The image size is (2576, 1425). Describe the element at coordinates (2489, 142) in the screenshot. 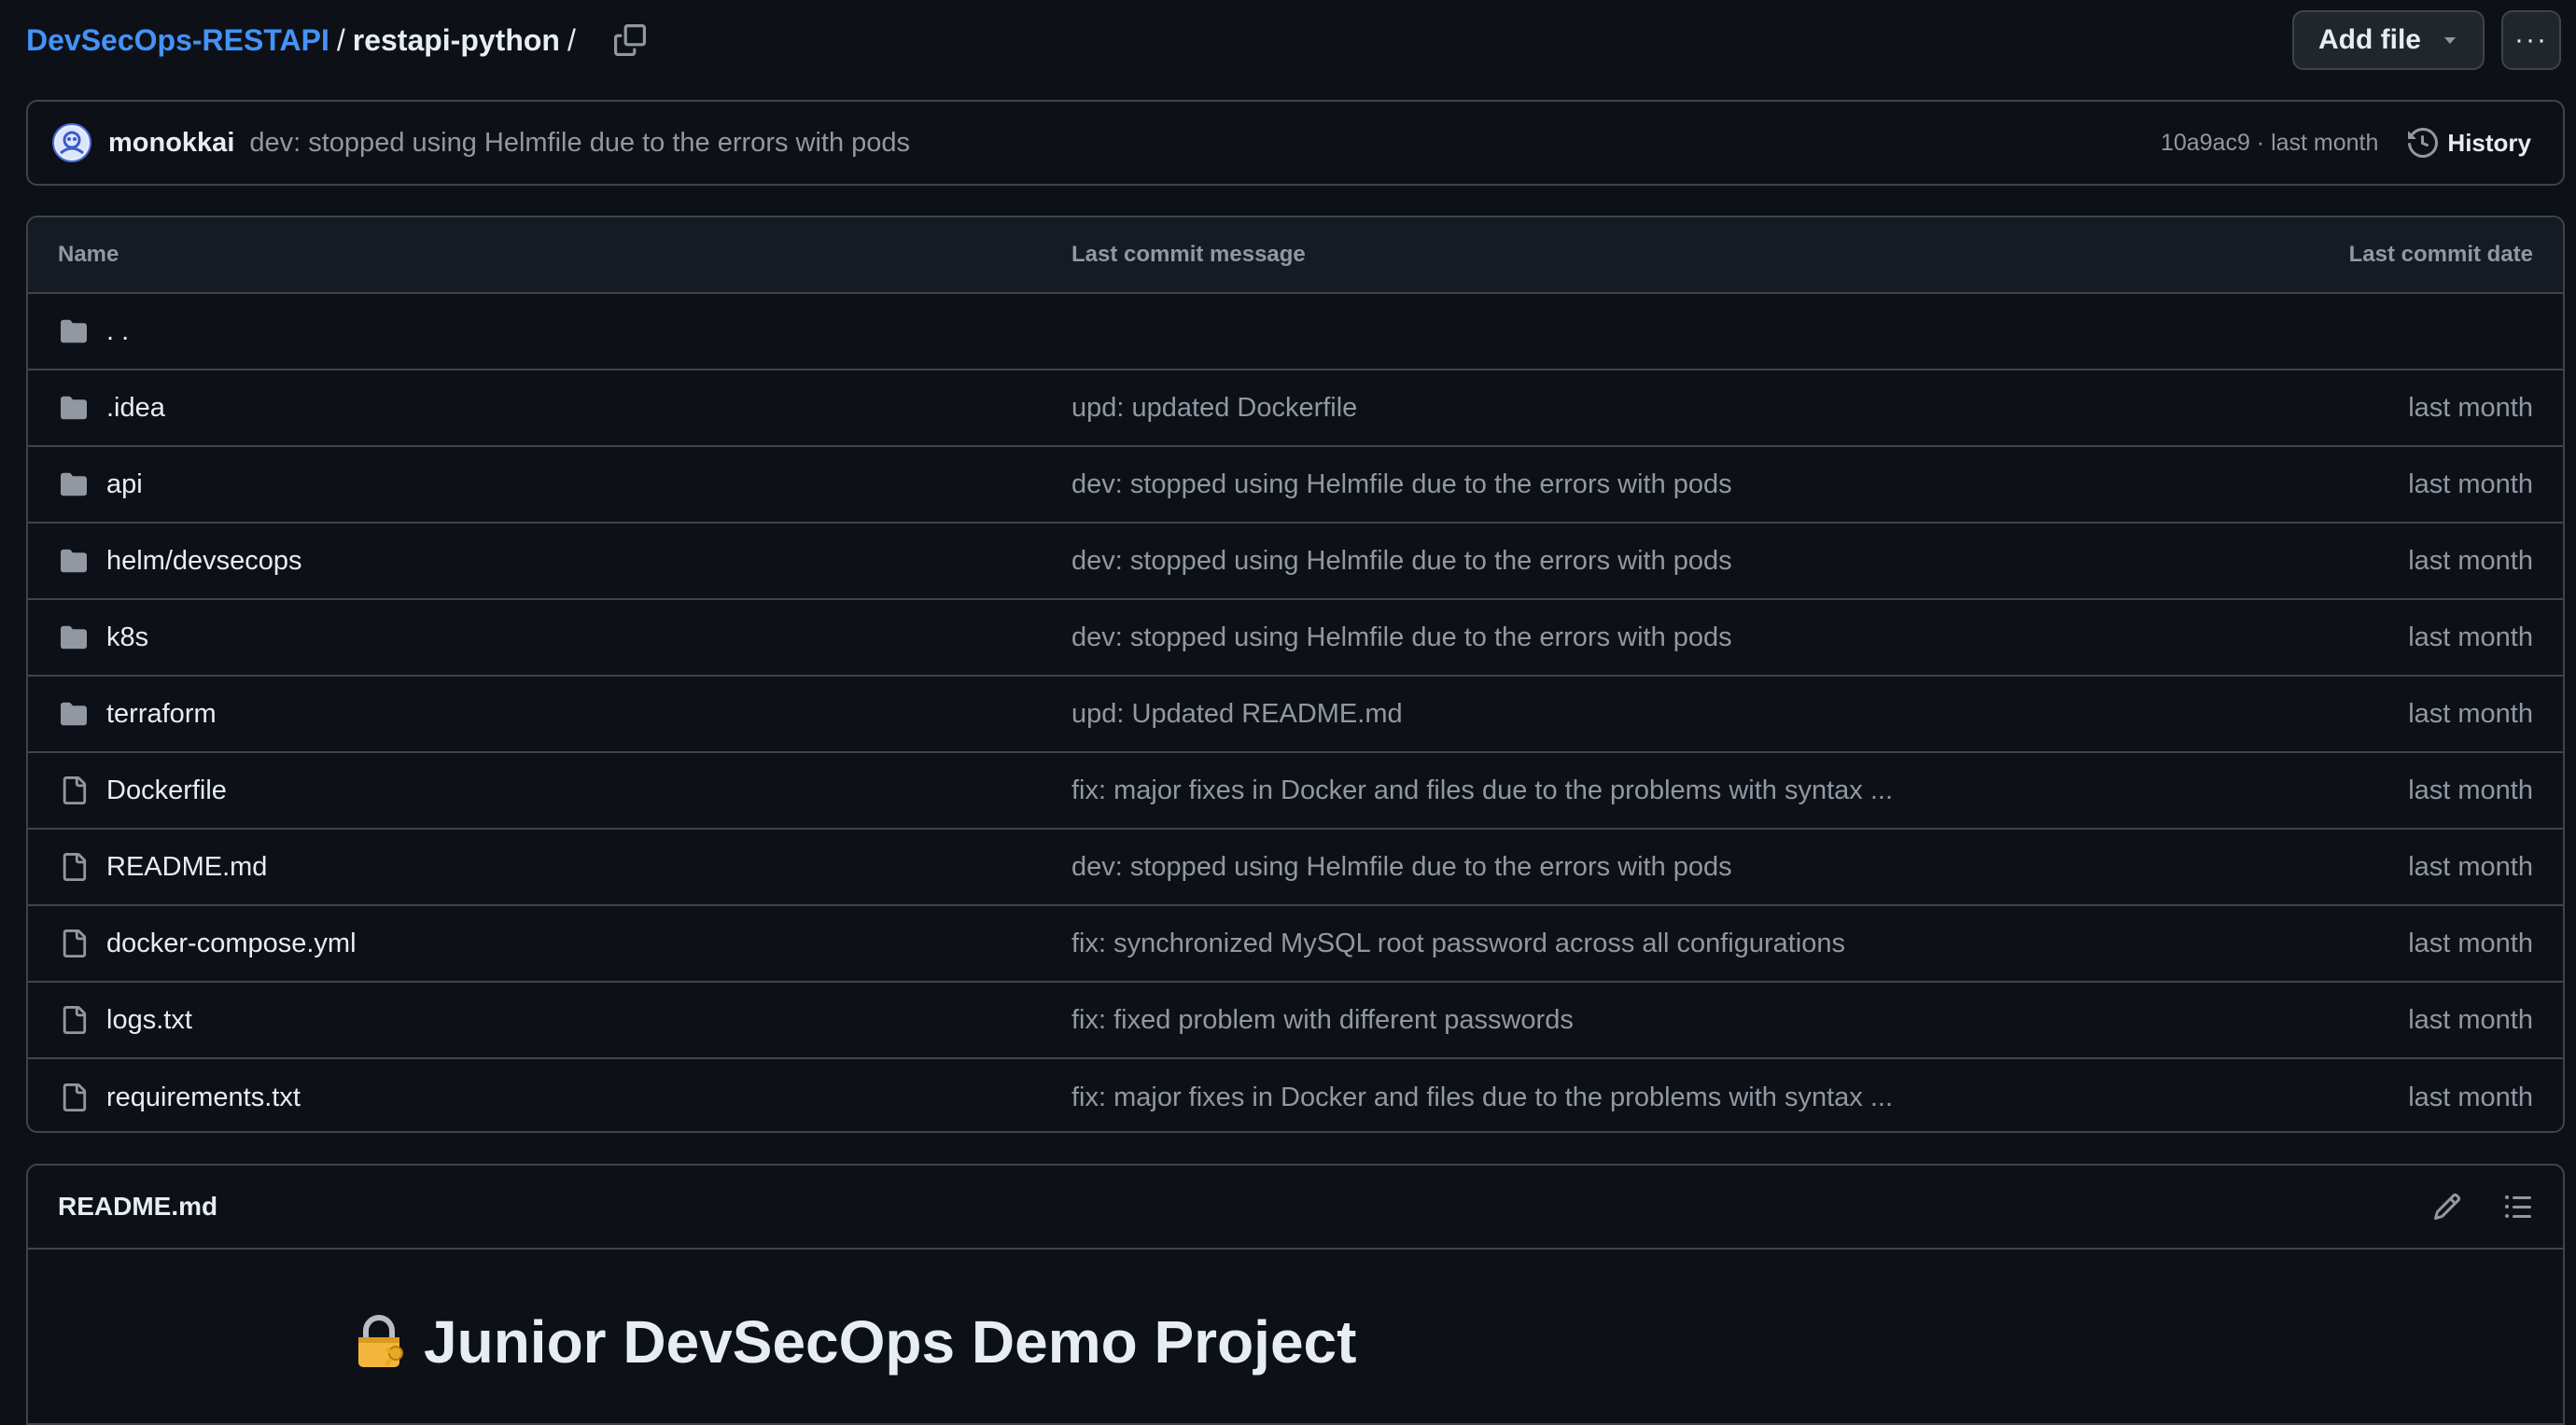

I see `history-label: History` at that location.